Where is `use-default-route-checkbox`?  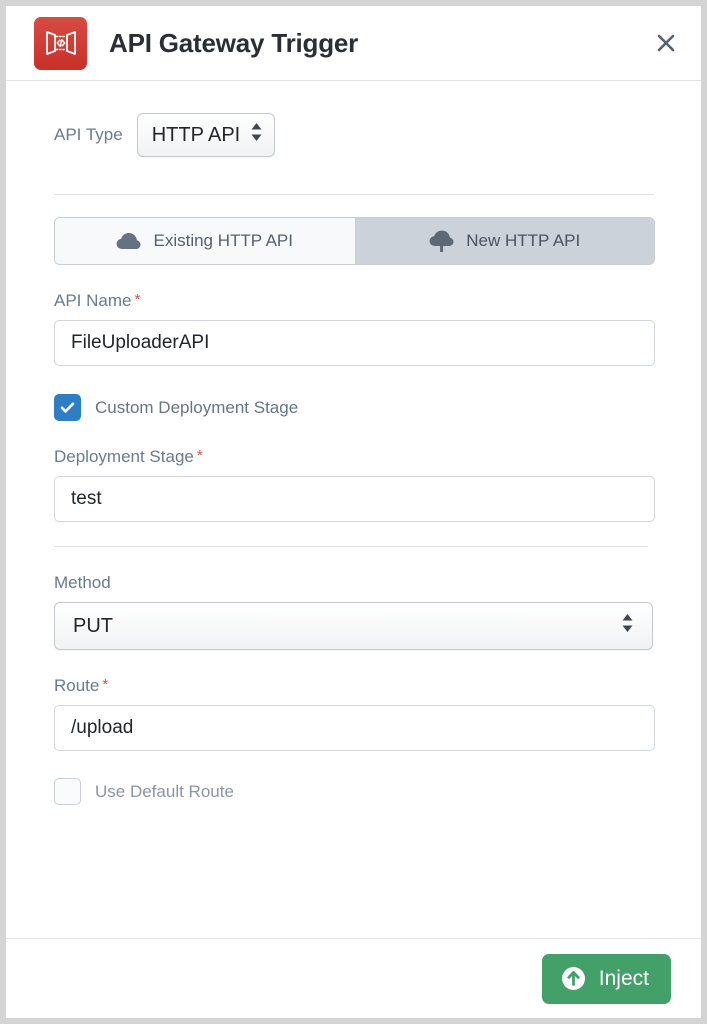
use-default-route-checkbox is located at coordinates (67, 791).